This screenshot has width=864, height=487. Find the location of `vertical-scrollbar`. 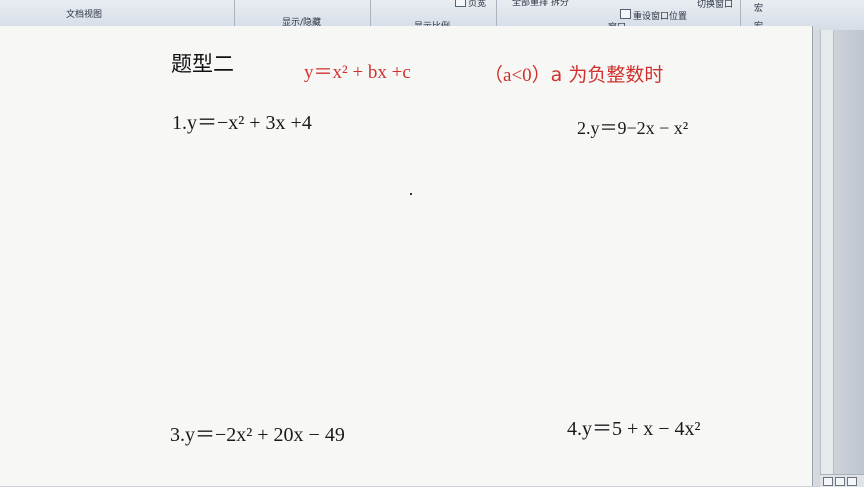

vertical-scrollbar is located at coordinates (827, 252).